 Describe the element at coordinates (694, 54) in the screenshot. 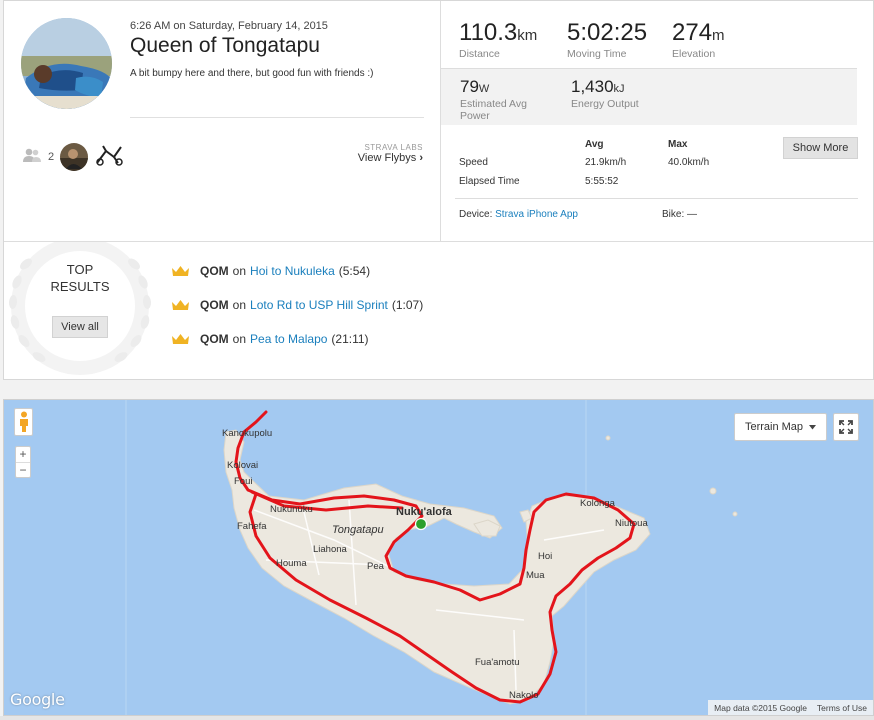

I see `elevation-label: Elevation` at that location.